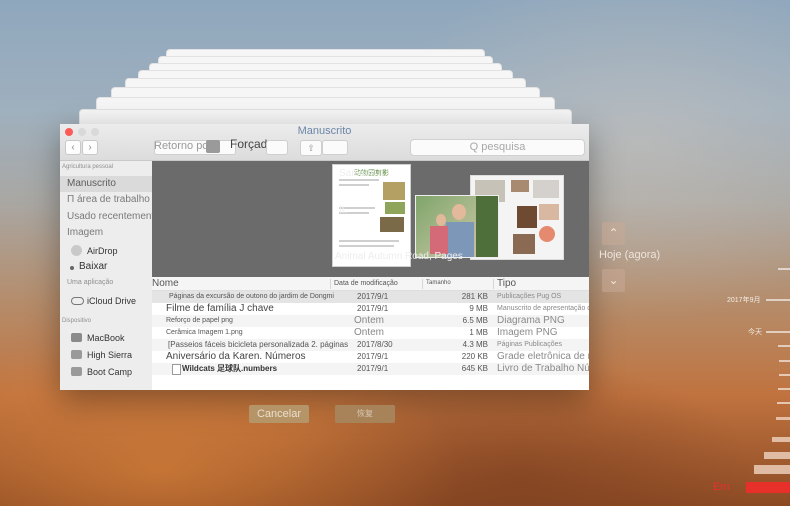 This screenshot has height=506, width=790. I want to click on sidebar-item-desktop: Π área de trabalho, so click(106, 200).